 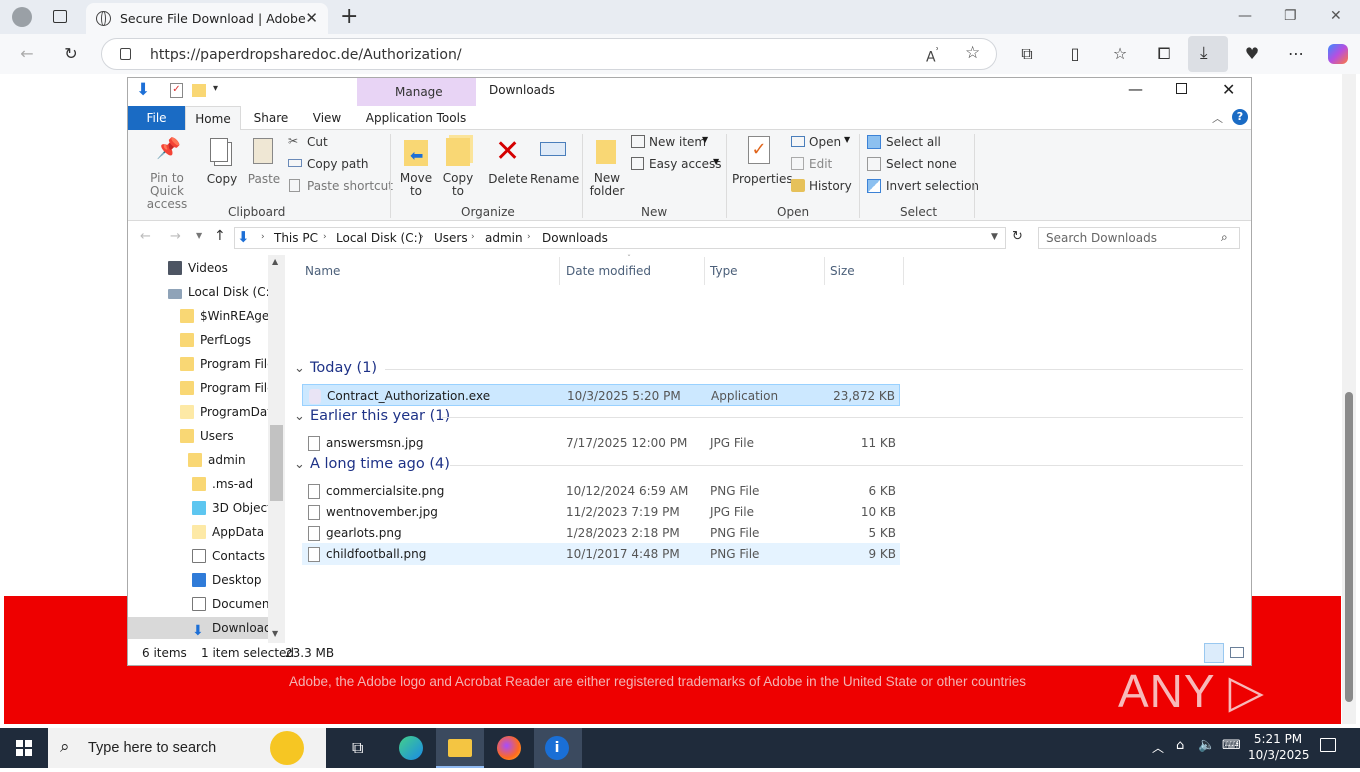 I want to click on column-header-size: Size, so click(x=842, y=271).